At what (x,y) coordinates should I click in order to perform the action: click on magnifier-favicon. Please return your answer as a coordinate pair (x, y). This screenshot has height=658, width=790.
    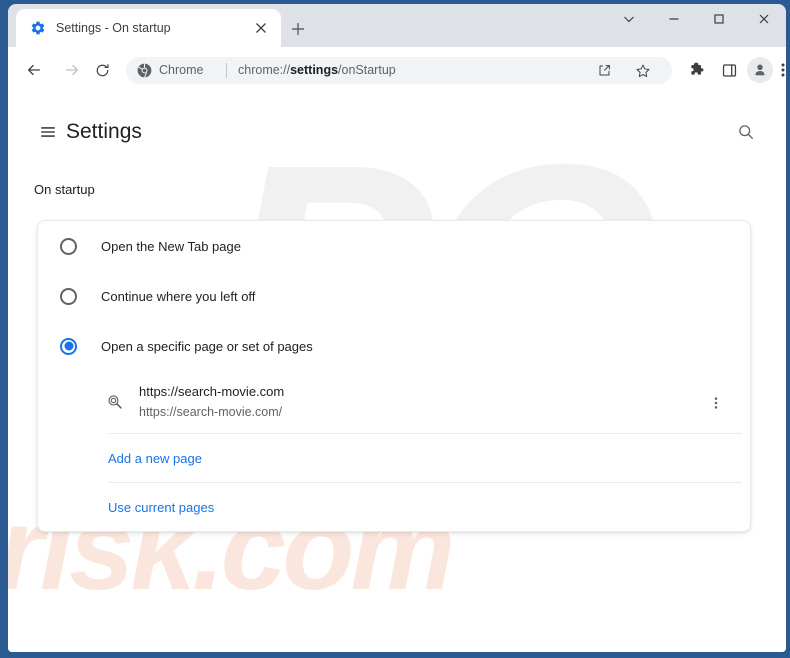
    Looking at the image, I should click on (115, 402).